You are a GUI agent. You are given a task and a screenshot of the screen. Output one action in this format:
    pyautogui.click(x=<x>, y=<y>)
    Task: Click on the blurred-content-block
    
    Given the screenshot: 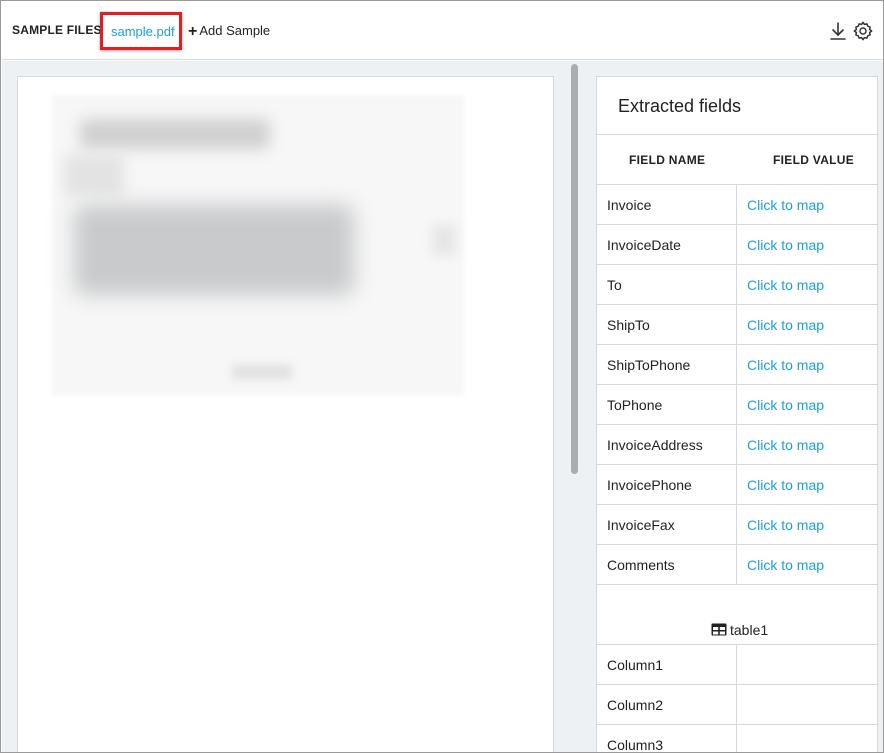 What is the action you would take?
    pyautogui.click(x=214, y=250)
    